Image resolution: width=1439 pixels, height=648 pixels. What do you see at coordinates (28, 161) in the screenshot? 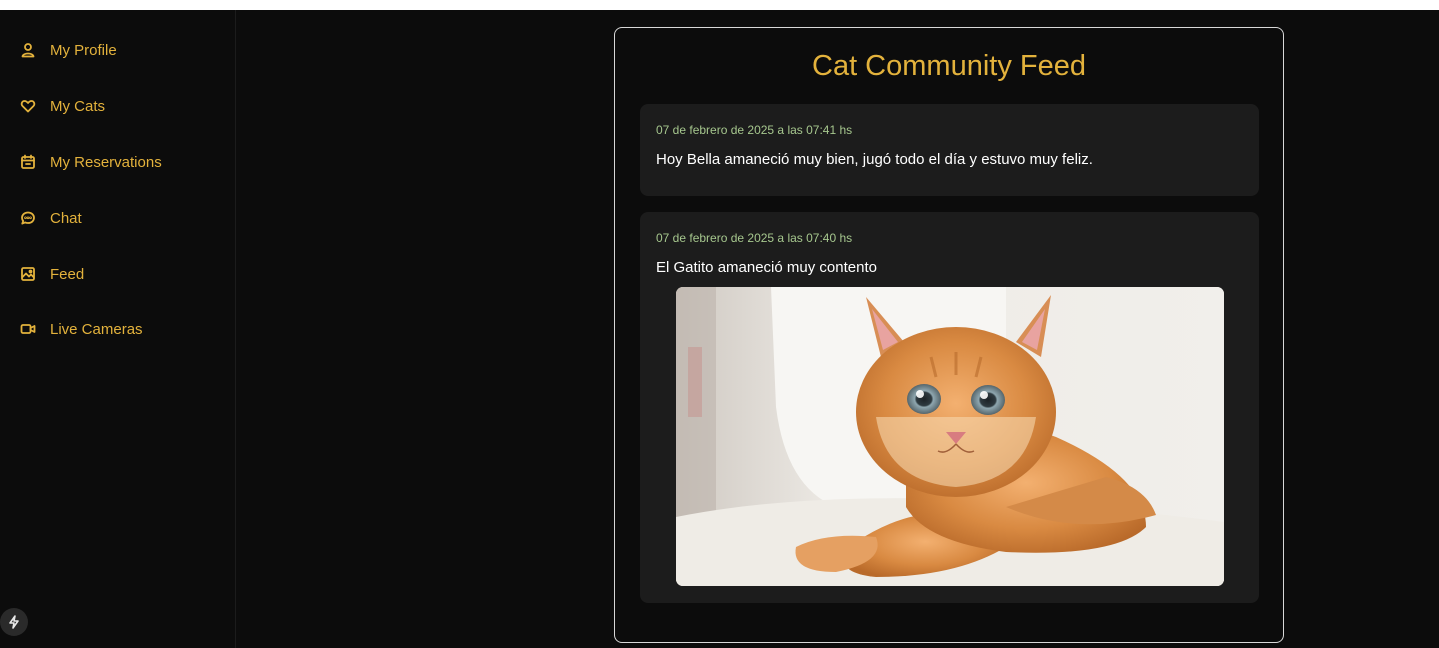
I see `calendar-icon` at bounding box center [28, 161].